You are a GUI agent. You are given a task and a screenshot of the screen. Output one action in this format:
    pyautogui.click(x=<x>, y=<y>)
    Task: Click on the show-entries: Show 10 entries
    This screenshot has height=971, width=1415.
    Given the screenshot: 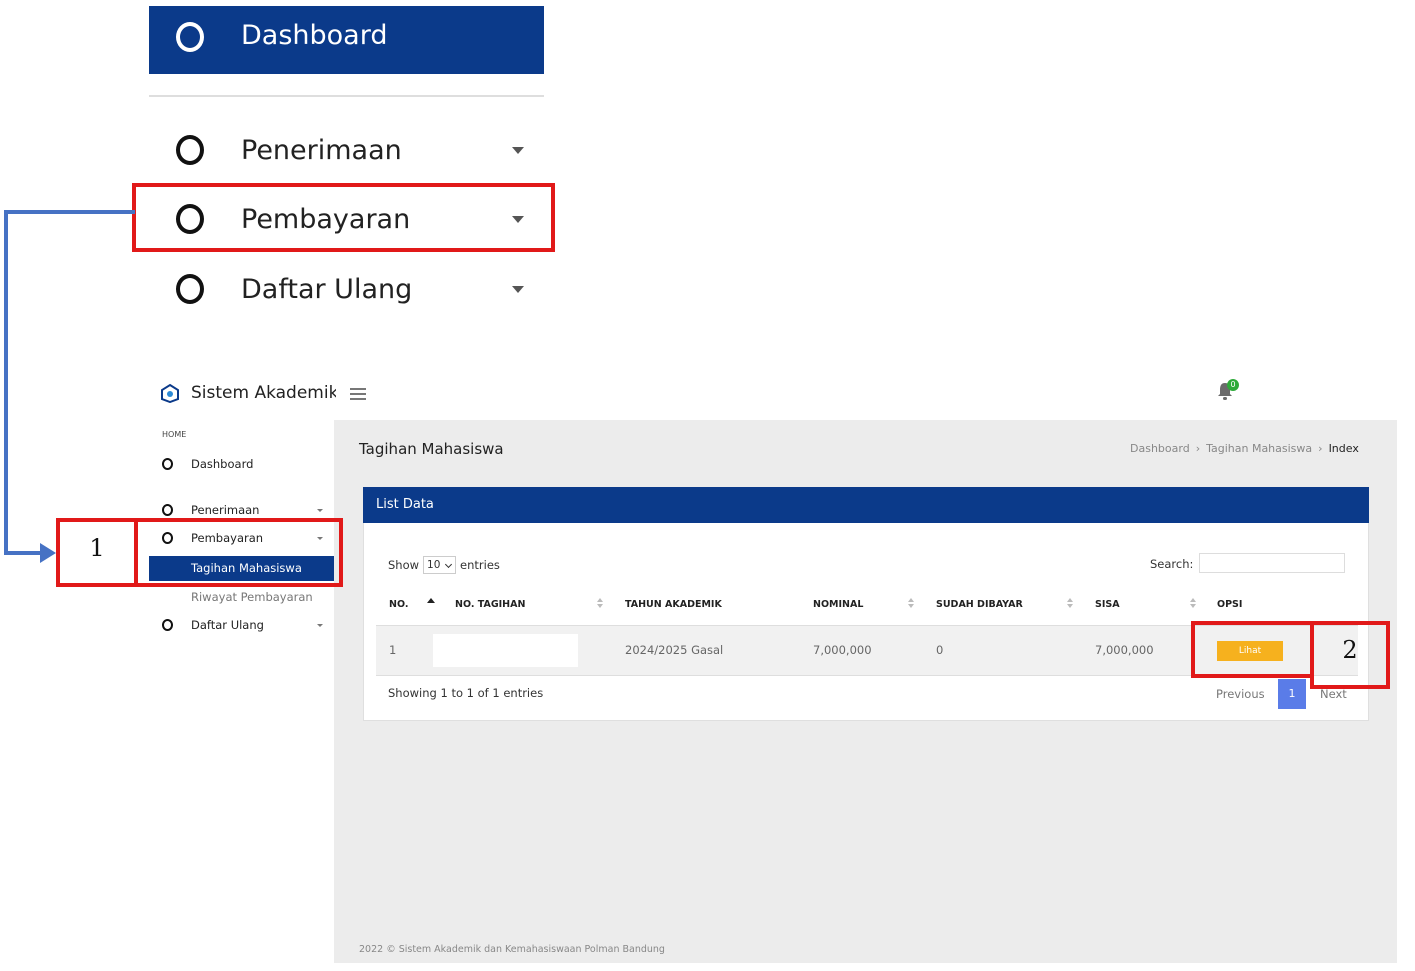 What is the action you would take?
    pyautogui.click(x=444, y=565)
    